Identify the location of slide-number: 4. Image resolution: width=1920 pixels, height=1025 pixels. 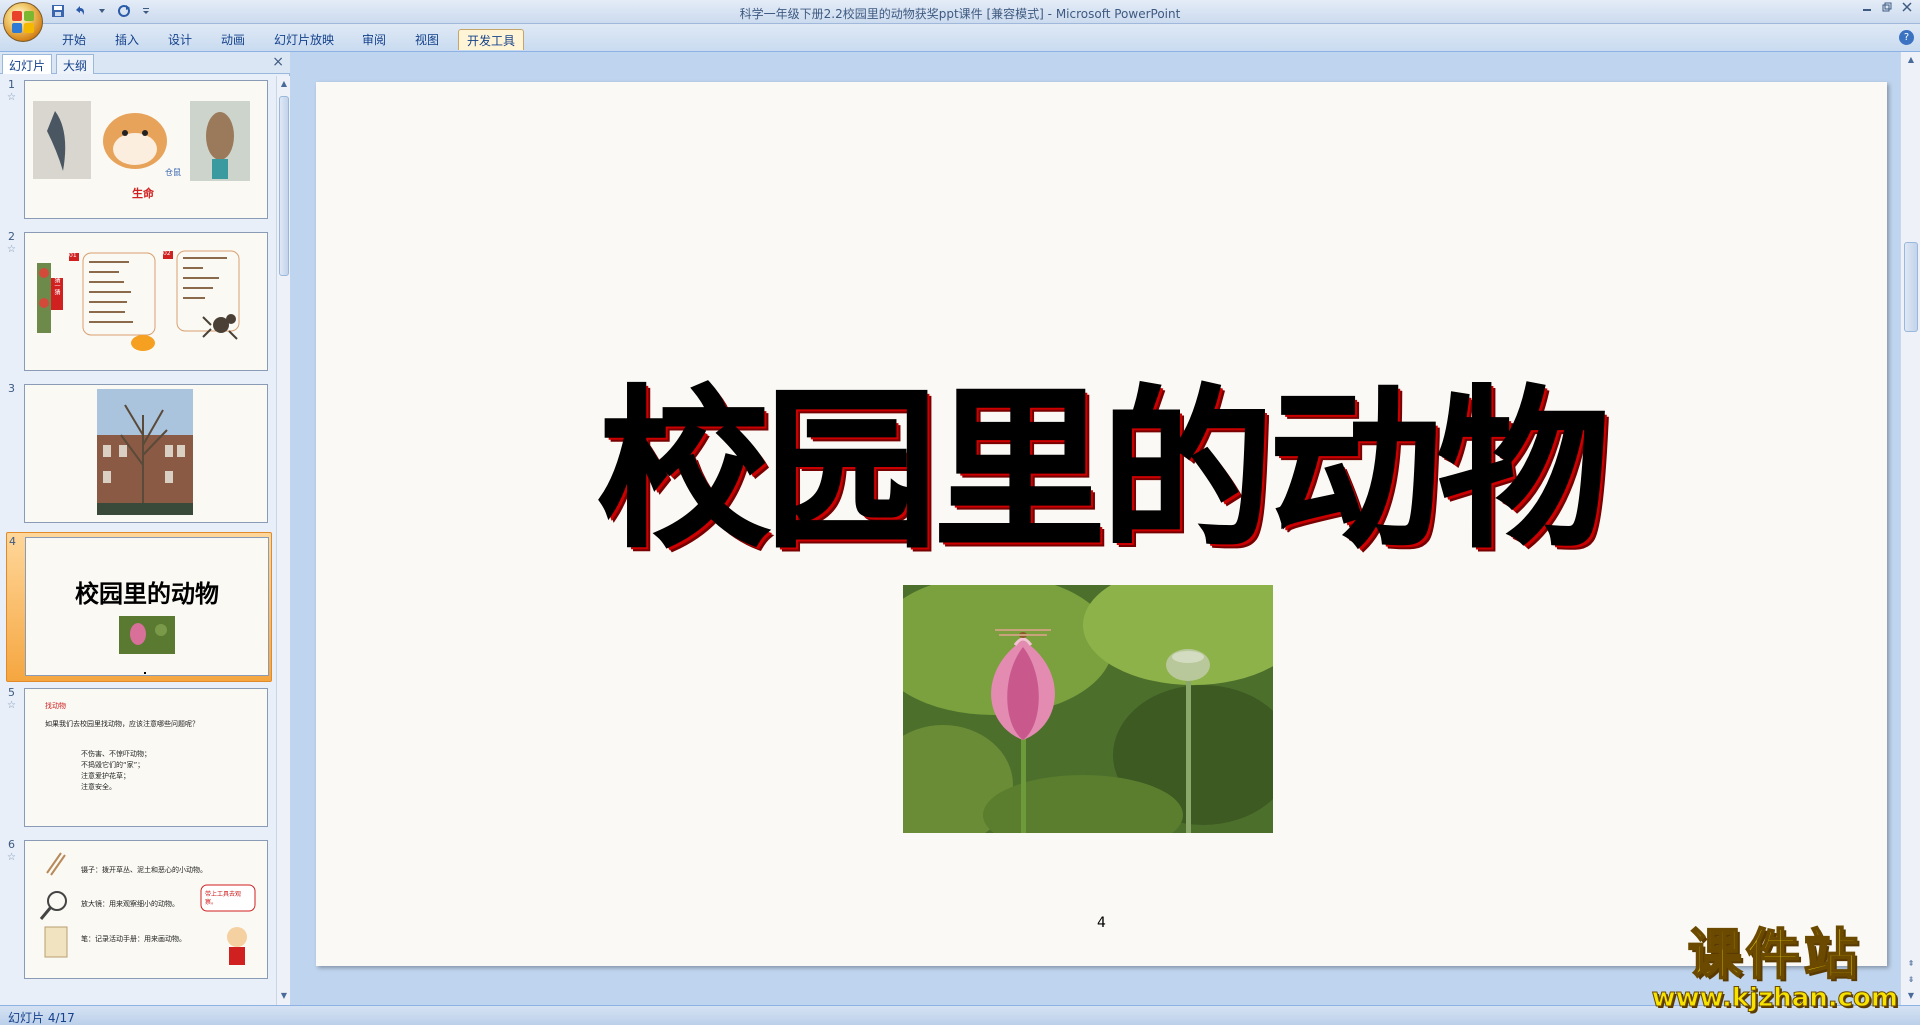
(12, 541).